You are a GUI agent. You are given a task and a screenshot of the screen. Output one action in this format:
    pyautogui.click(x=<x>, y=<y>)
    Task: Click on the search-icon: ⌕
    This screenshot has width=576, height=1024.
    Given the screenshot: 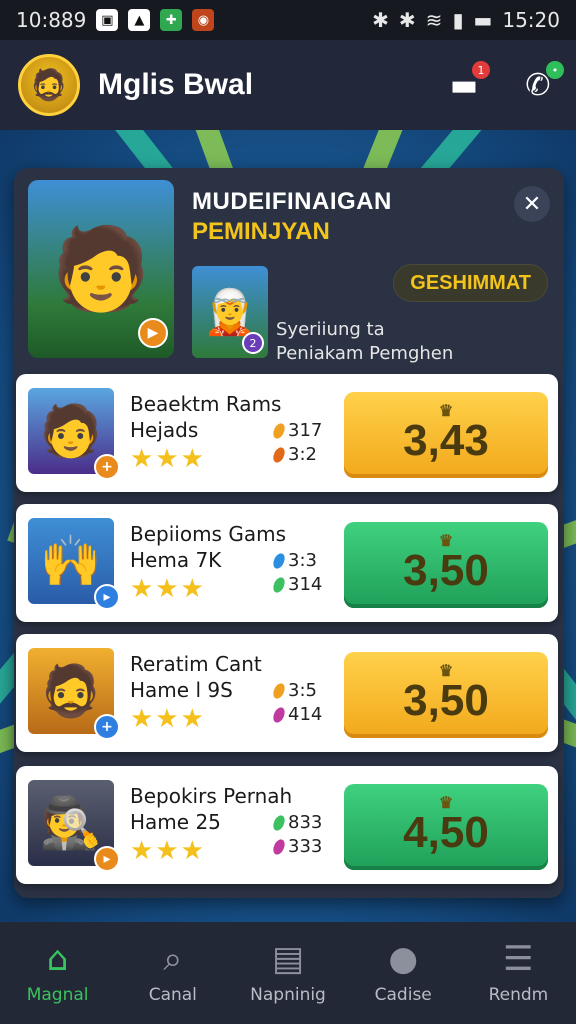 What is the action you would take?
    pyautogui.click(x=173, y=959)
    